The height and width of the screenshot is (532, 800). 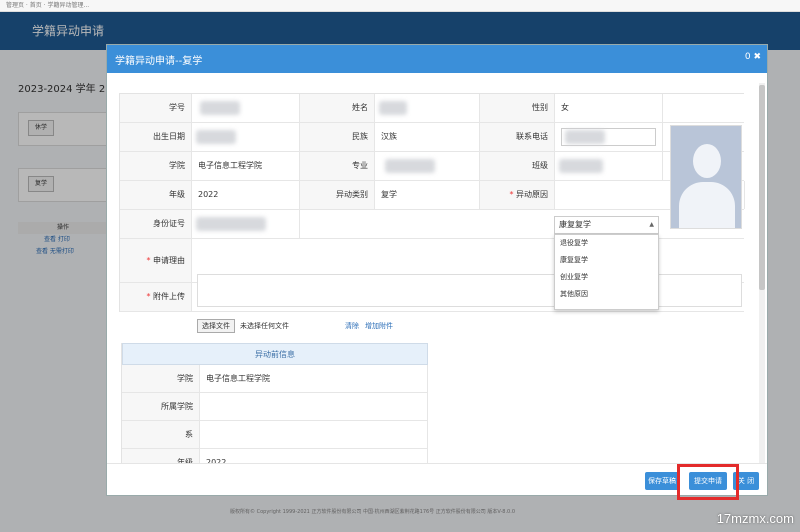 What do you see at coordinates (264, 326) in the screenshot?
I see `file-status: 未选择任何文件` at bounding box center [264, 326].